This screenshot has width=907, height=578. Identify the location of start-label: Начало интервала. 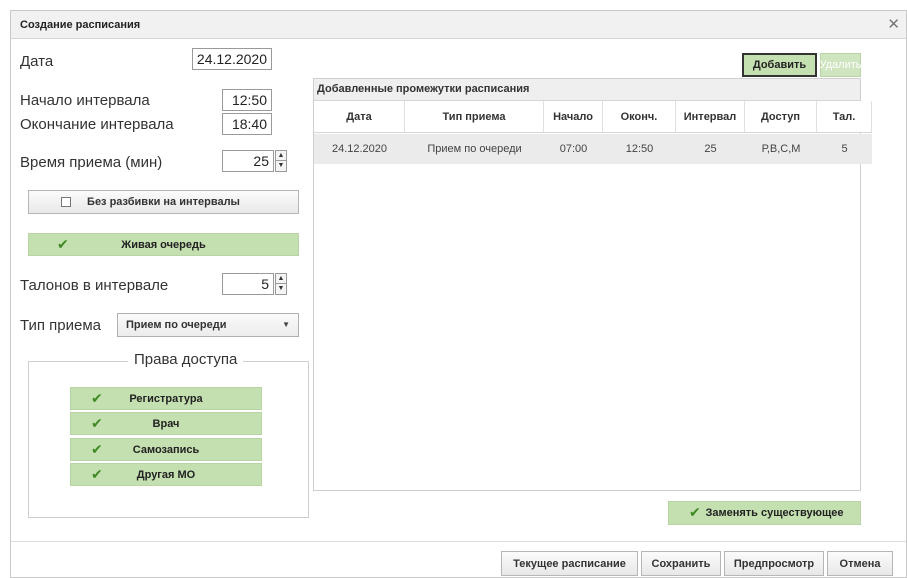
(85, 100).